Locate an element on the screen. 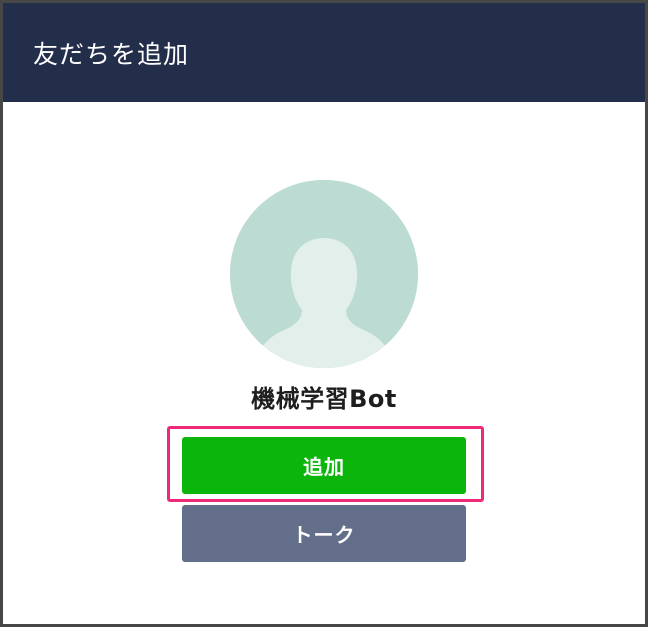 The height and width of the screenshot is (627, 648). bot-display-name: 機械学習Bot is located at coordinates (324, 399).